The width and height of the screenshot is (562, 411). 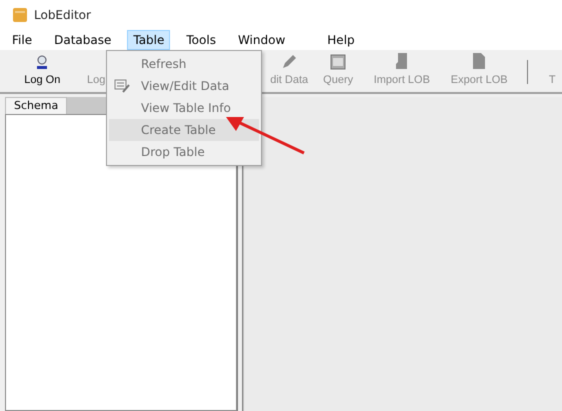 What do you see at coordinates (83, 40) in the screenshot?
I see `menu-item: Database` at bounding box center [83, 40].